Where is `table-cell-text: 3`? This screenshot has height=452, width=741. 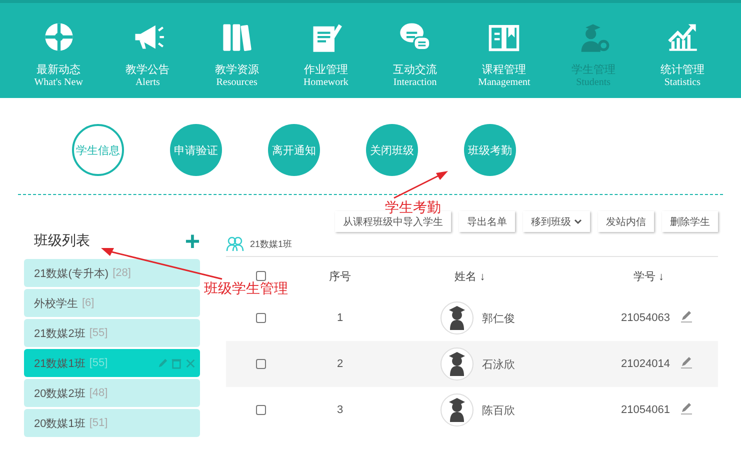
table-cell-text: 3 is located at coordinates (340, 410).